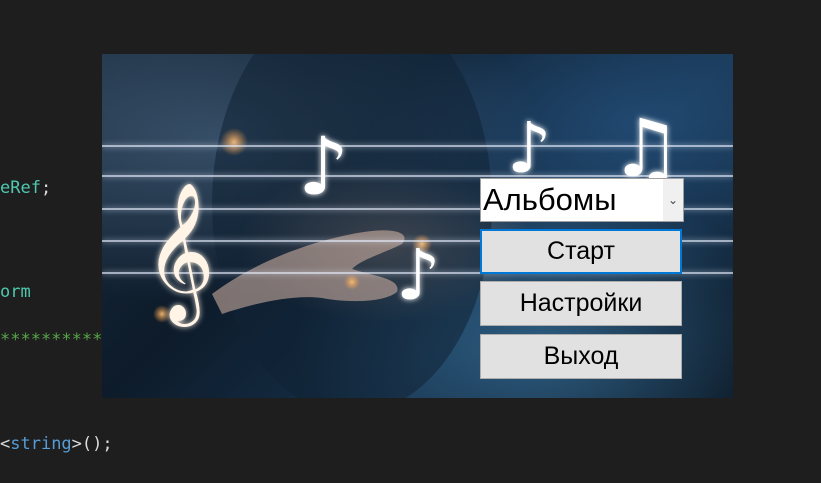  I want to click on code-token-type: eRef, so click(20, 188).